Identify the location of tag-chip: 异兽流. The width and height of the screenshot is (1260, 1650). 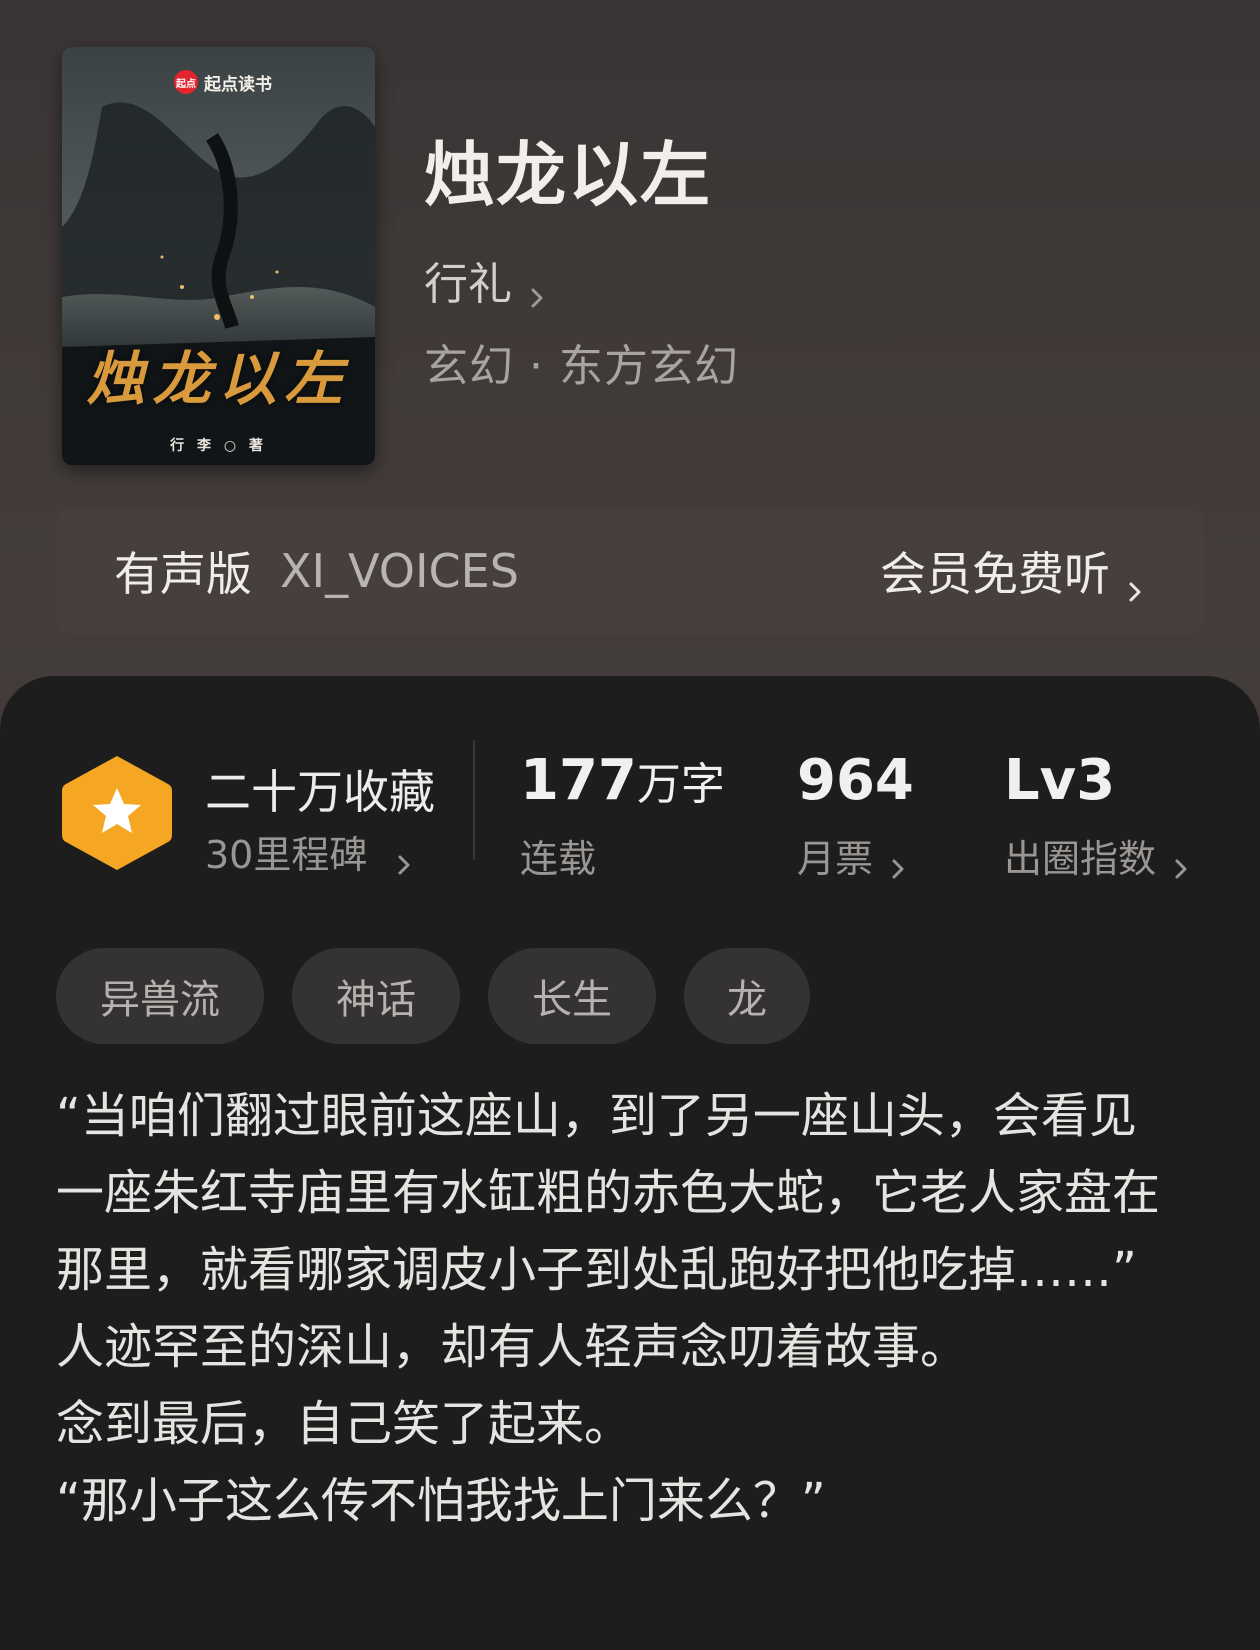
(160, 996).